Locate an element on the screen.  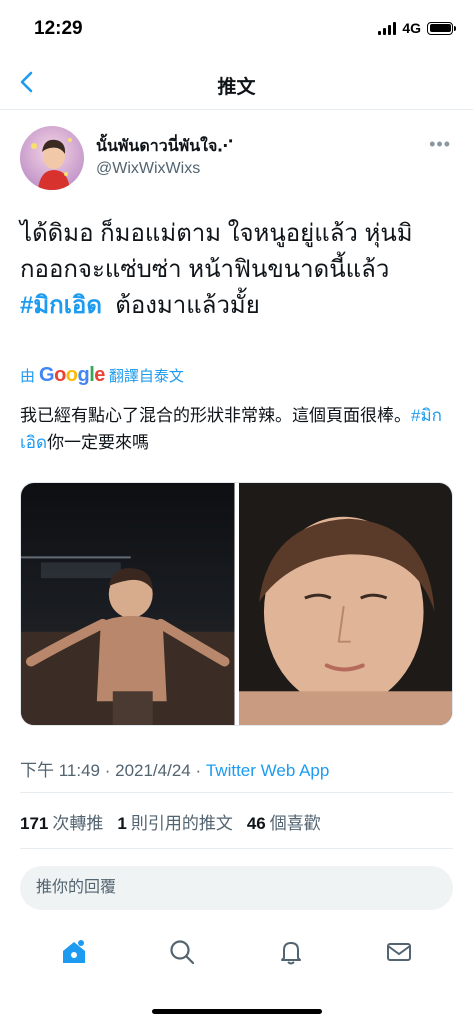
tweet-timestamp: 下午 11:49 · 2021/4/24 · is located at coordinates (113, 770).